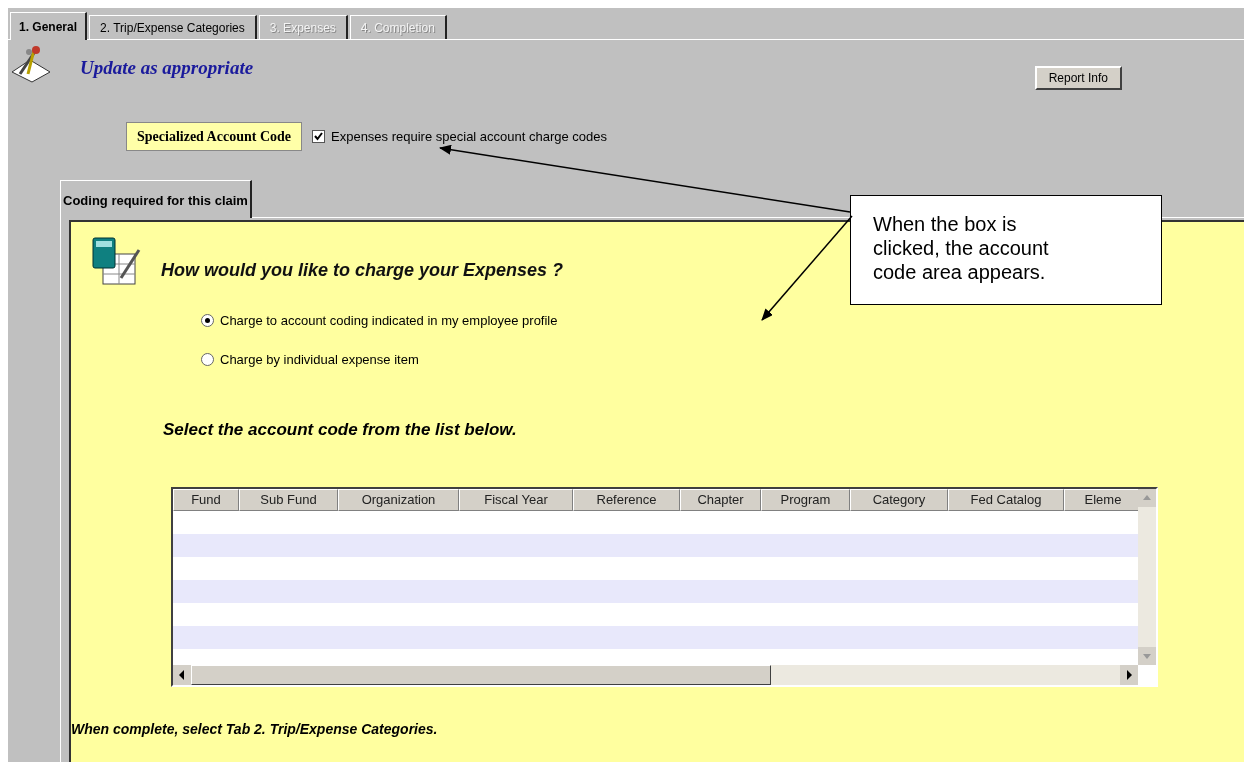 This screenshot has width=1244, height=762. What do you see at coordinates (319, 359) in the screenshot?
I see `radio-label: Charge by individual expense item` at bounding box center [319, 359].